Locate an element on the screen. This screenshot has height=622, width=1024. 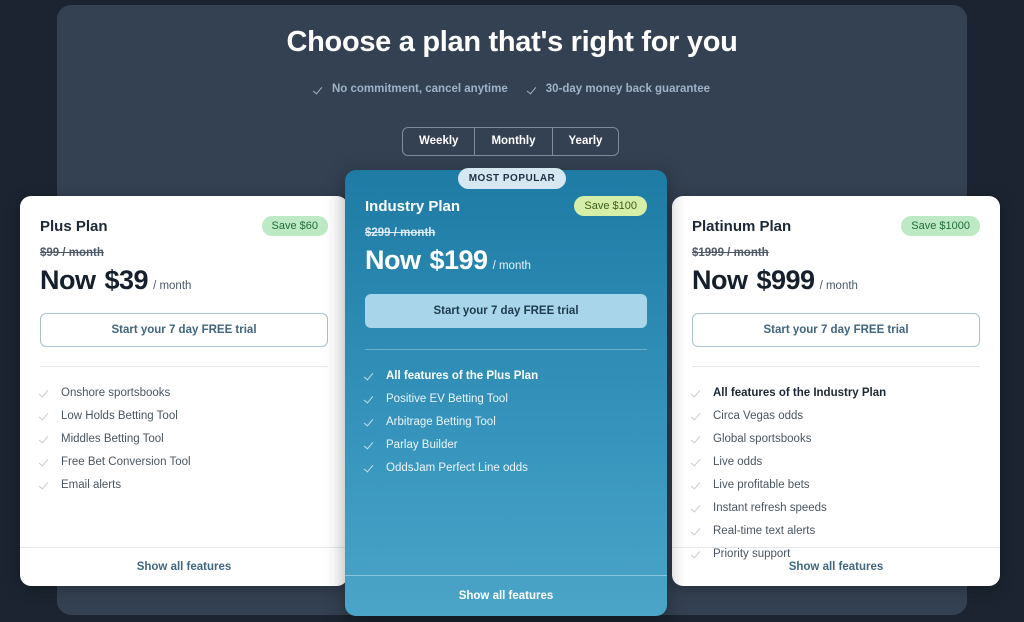
billing-option-weekly: Weekly is located at coordinates (439, 141).